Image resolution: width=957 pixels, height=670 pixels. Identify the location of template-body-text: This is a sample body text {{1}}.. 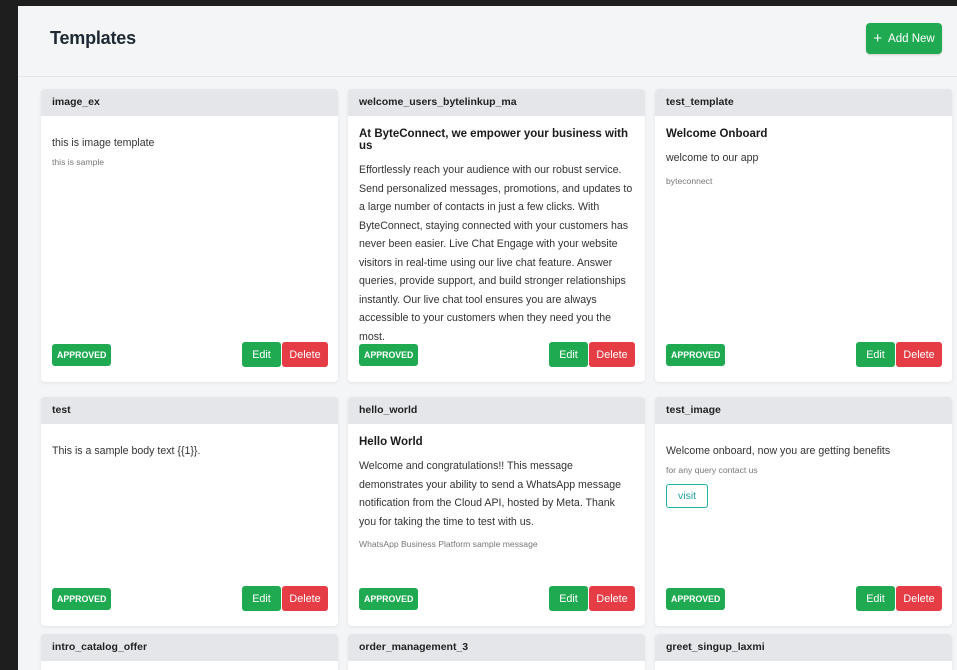
(126, 451).